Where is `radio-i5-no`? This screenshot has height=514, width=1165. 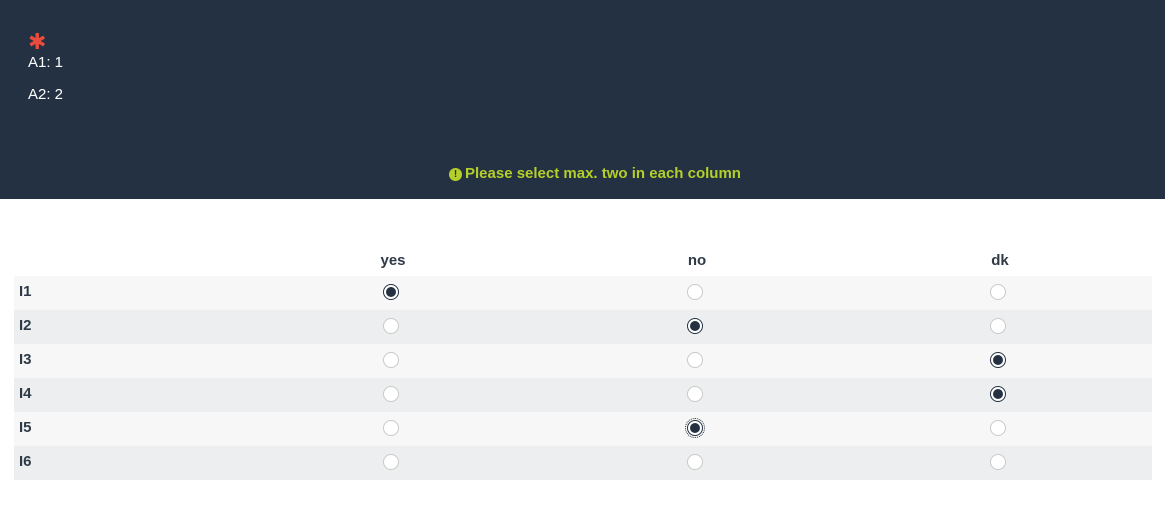
radio-i5-no is located at coordinates (695, 428).